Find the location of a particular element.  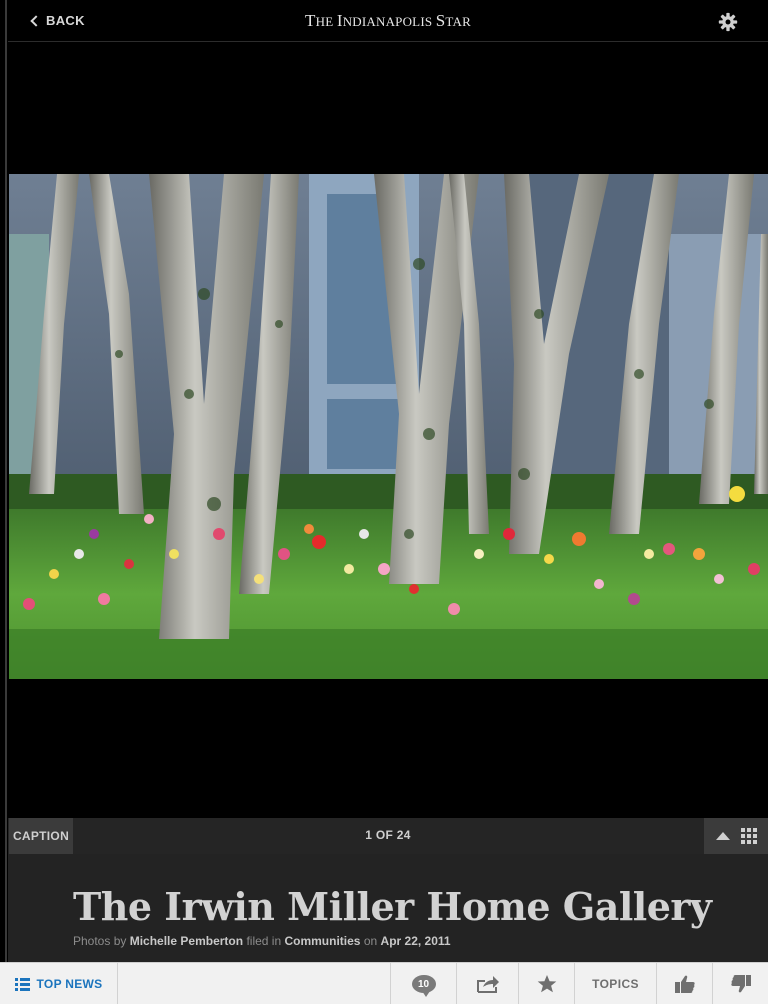

thumbs-down-button is located at coordinates (740, 983).